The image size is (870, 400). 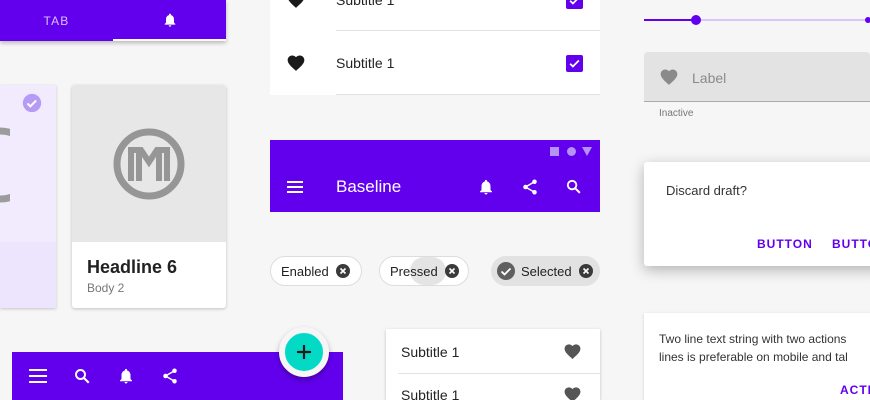 I want to click on chip-enabled: Enabled, so click(x=316, y=271).